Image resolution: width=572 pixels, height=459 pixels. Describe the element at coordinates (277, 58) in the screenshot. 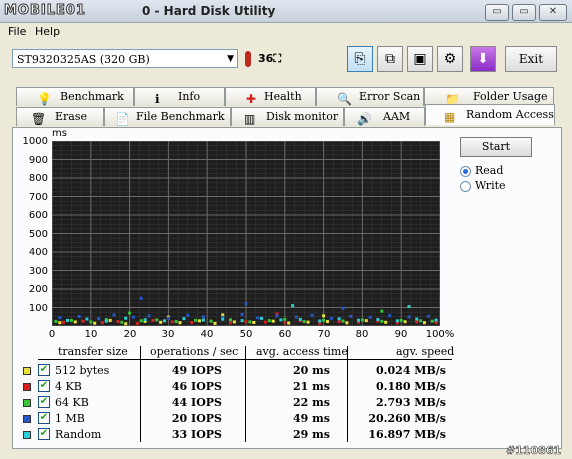

I see `temperature-unit-icon: ⛶` at that location.